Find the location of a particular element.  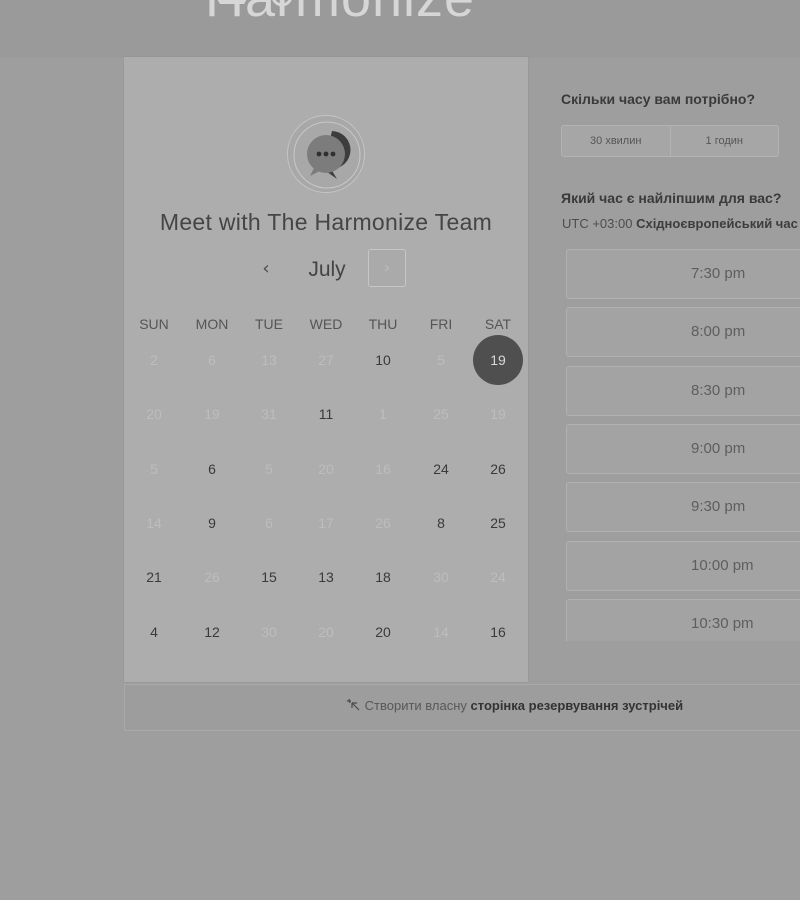

calendar-day: 31 is located at coordinates (269, 414).